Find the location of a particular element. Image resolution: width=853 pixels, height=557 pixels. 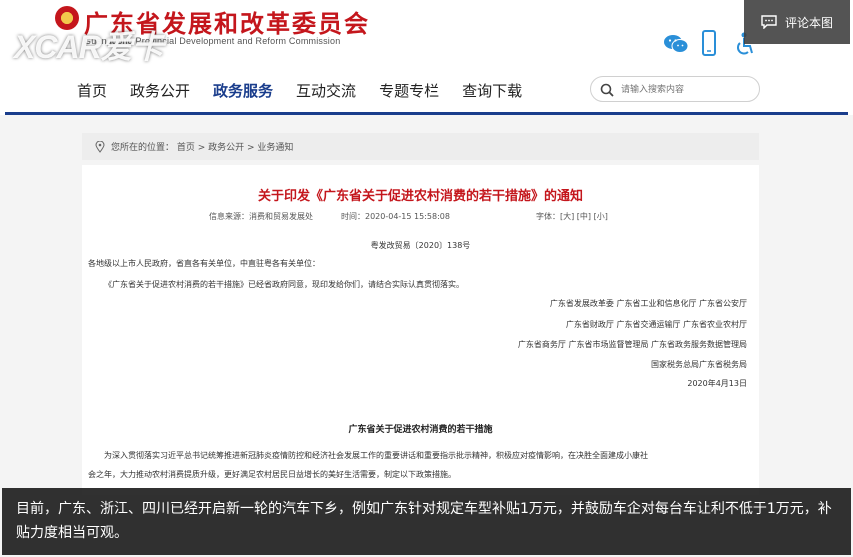

search-input is located at coordinates (686, 89).